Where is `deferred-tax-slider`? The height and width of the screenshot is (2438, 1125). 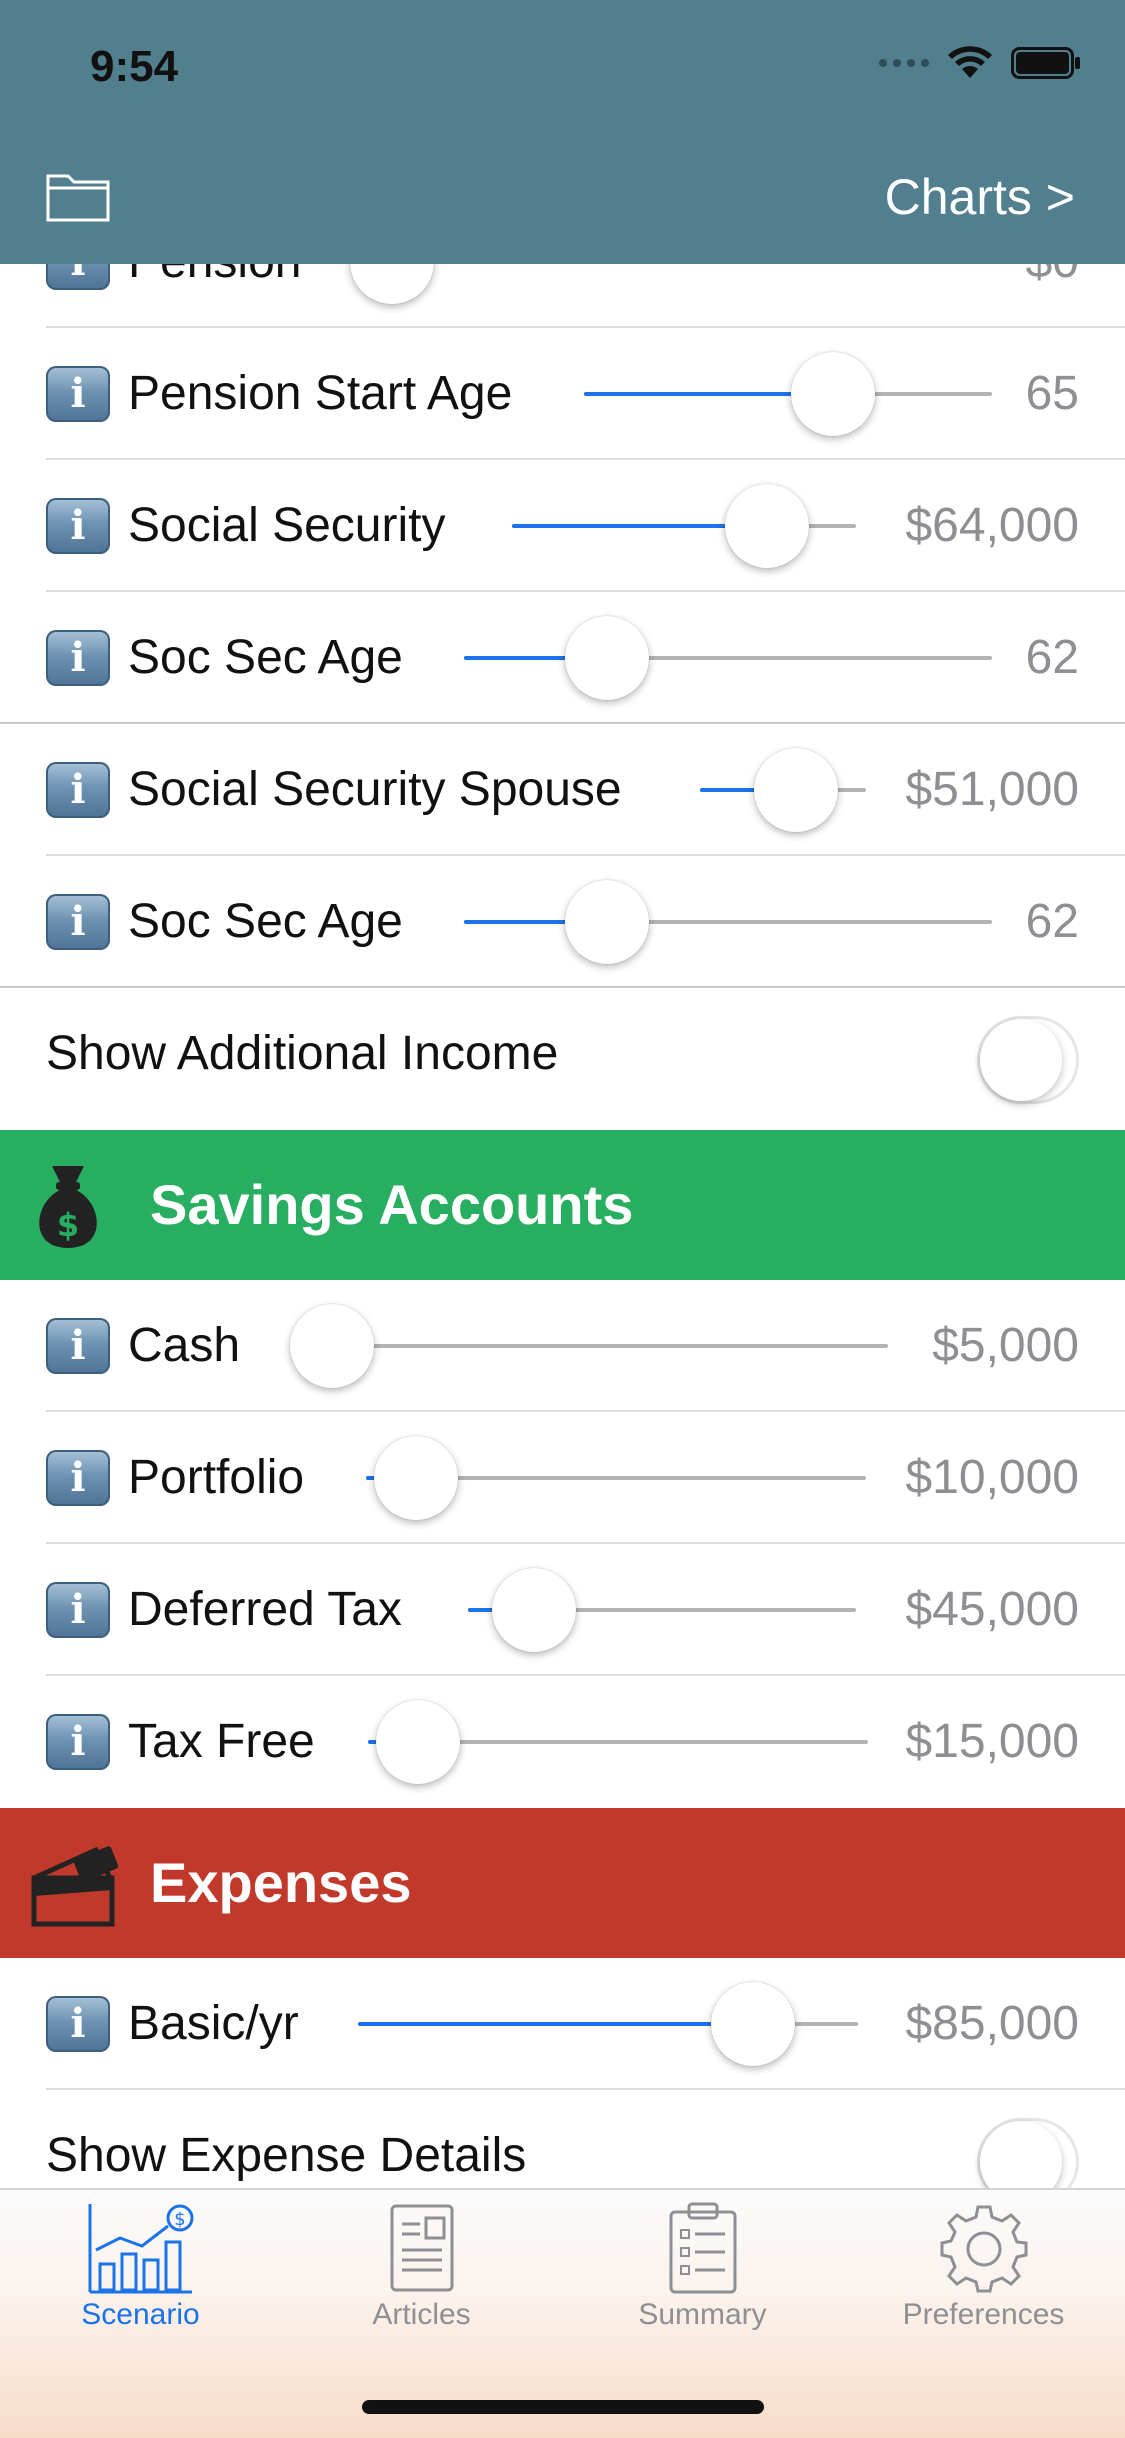 deferred-tax-slider is located at coordinates (662, 1610).